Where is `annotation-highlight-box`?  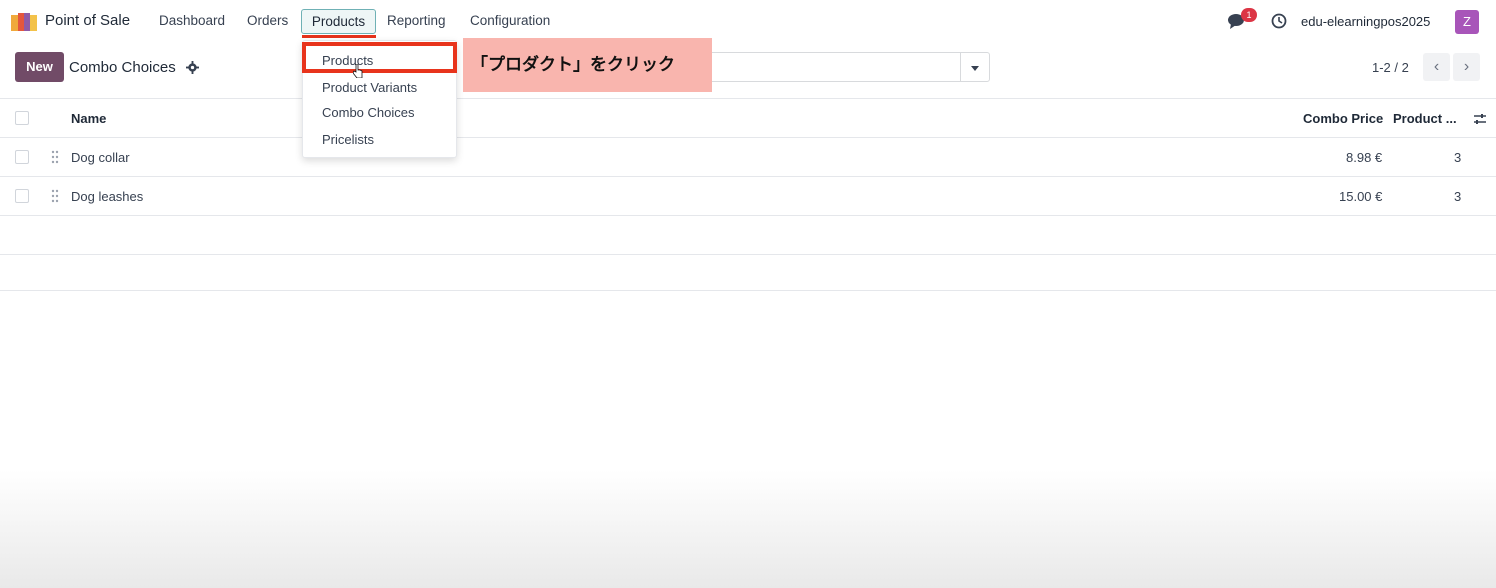 annotation-highlight-box is located at coordinates (379, 57).